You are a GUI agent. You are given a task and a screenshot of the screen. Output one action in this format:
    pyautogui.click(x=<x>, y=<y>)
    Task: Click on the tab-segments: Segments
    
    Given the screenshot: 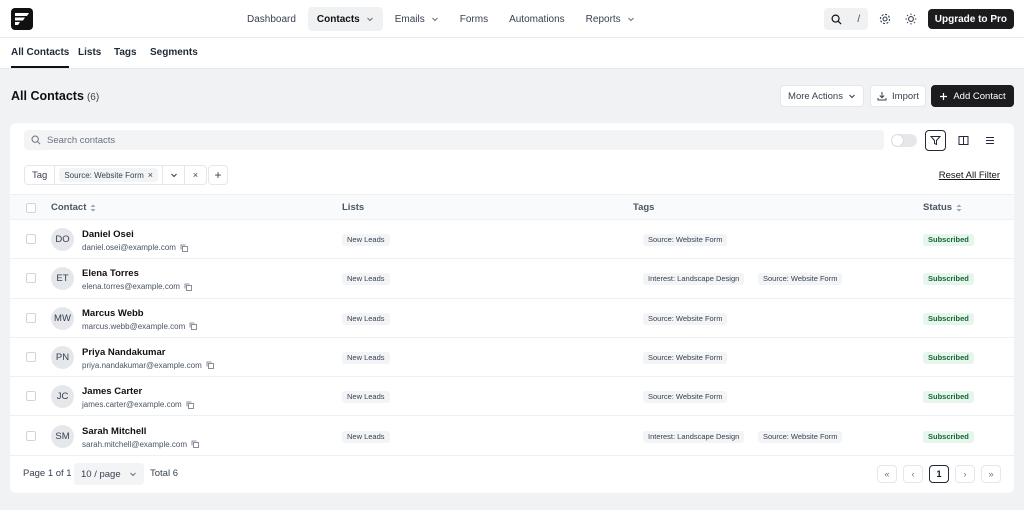 What is the action you would take?
    pyautogui.click(x=174, y=53)
    